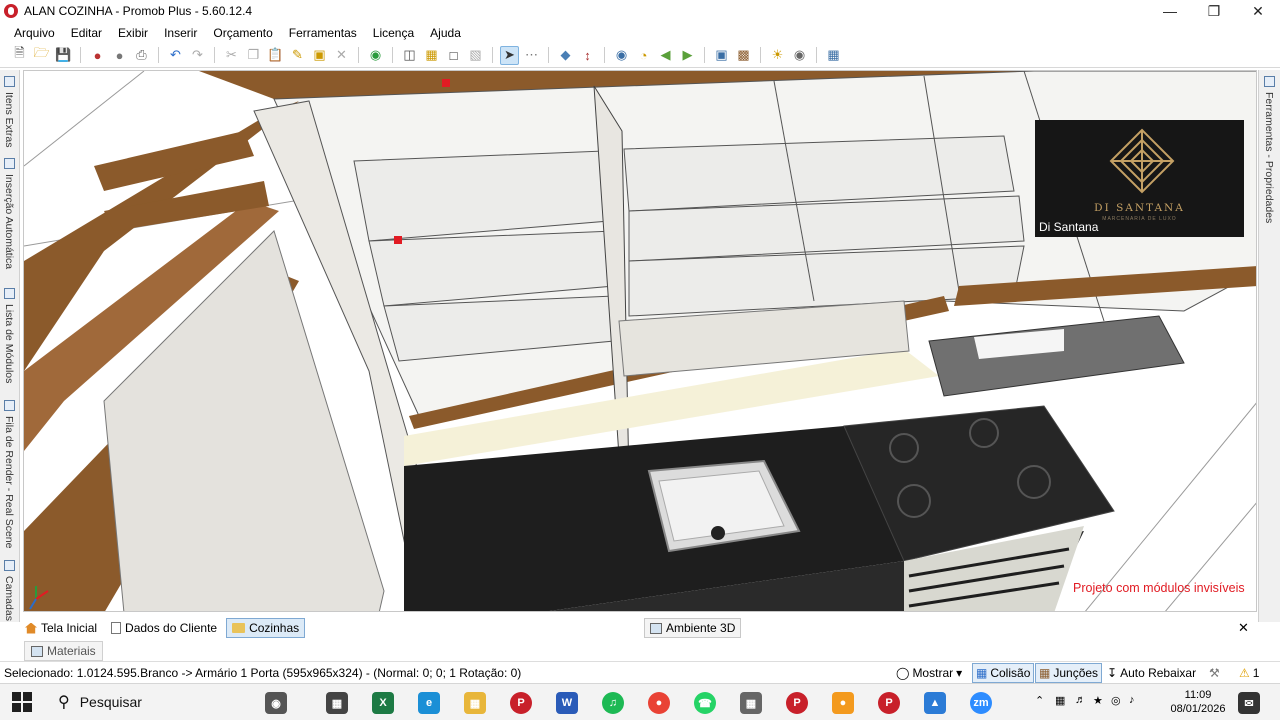 This screenshot has width=1280, height=720. I want to click on menu-editar: Editar, so click(86, 33).